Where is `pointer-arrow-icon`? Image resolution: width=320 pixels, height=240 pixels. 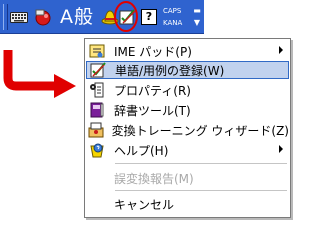 pointer-arrow-icon is located at coordinates (39, 74).